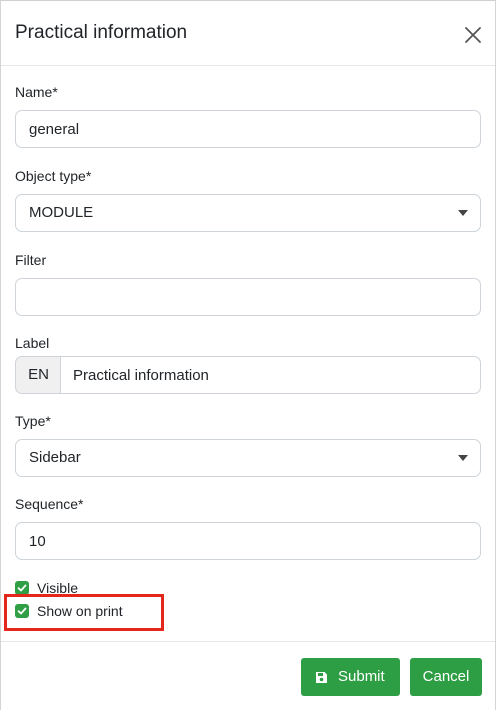 The width and height of the screenshot is (496, 711). What do you see at coordinates (32, 343) in the screenshot?
I see `label-label: Label` at bounding box center [32, 343].